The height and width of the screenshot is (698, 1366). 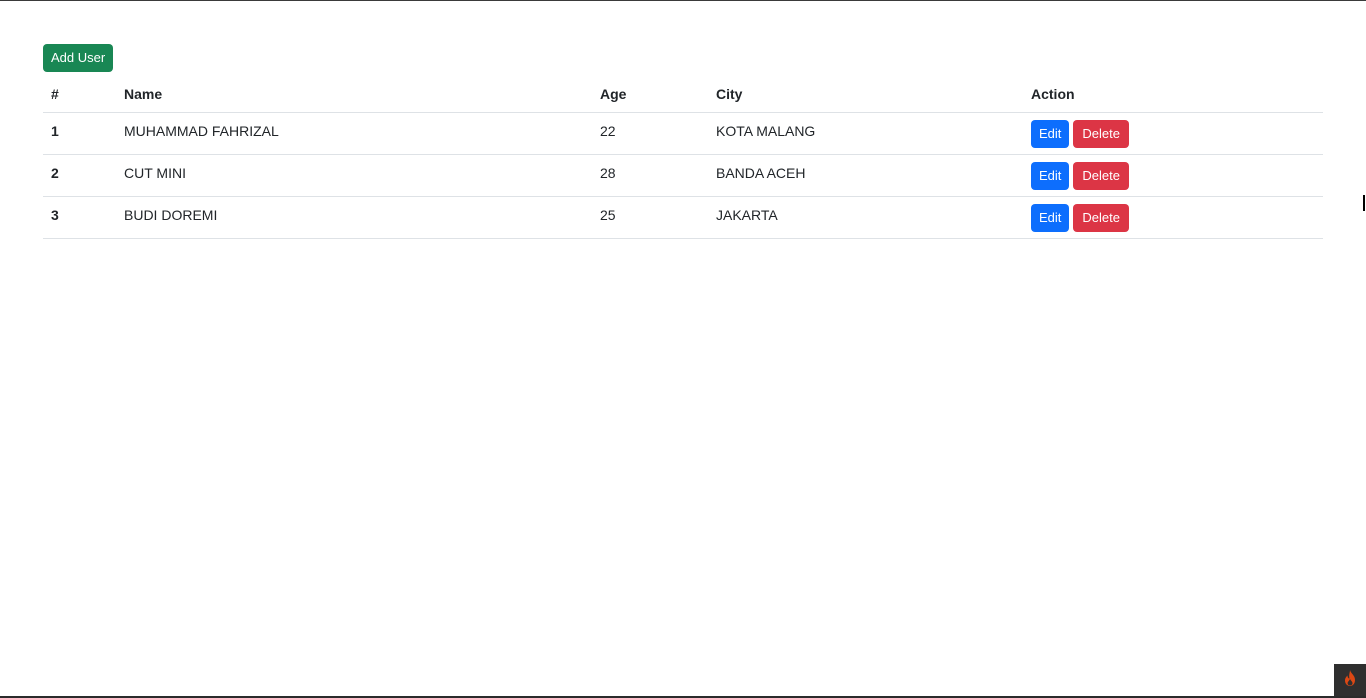 I want to click on table-row: 2 CUT MINI 28 BANDA ACEH Edit Delete, so click(x=683, y=175).